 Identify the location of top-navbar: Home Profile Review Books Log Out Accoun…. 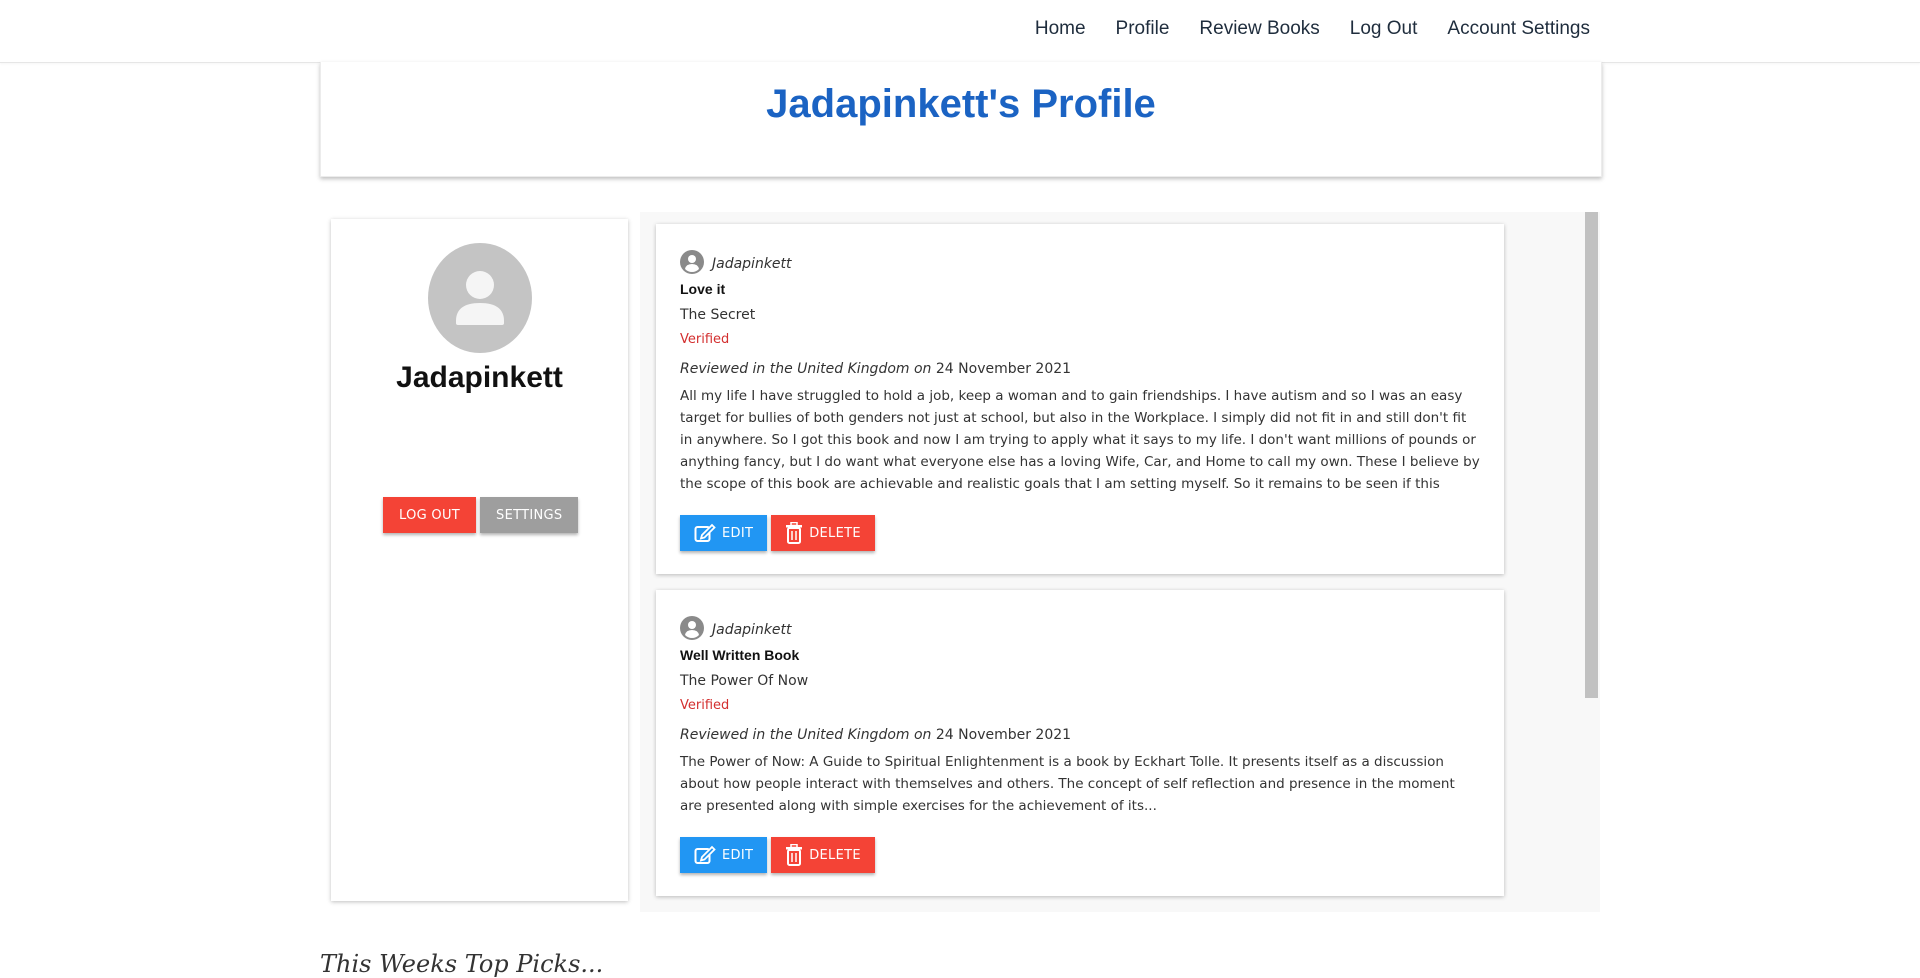
(960, 31).